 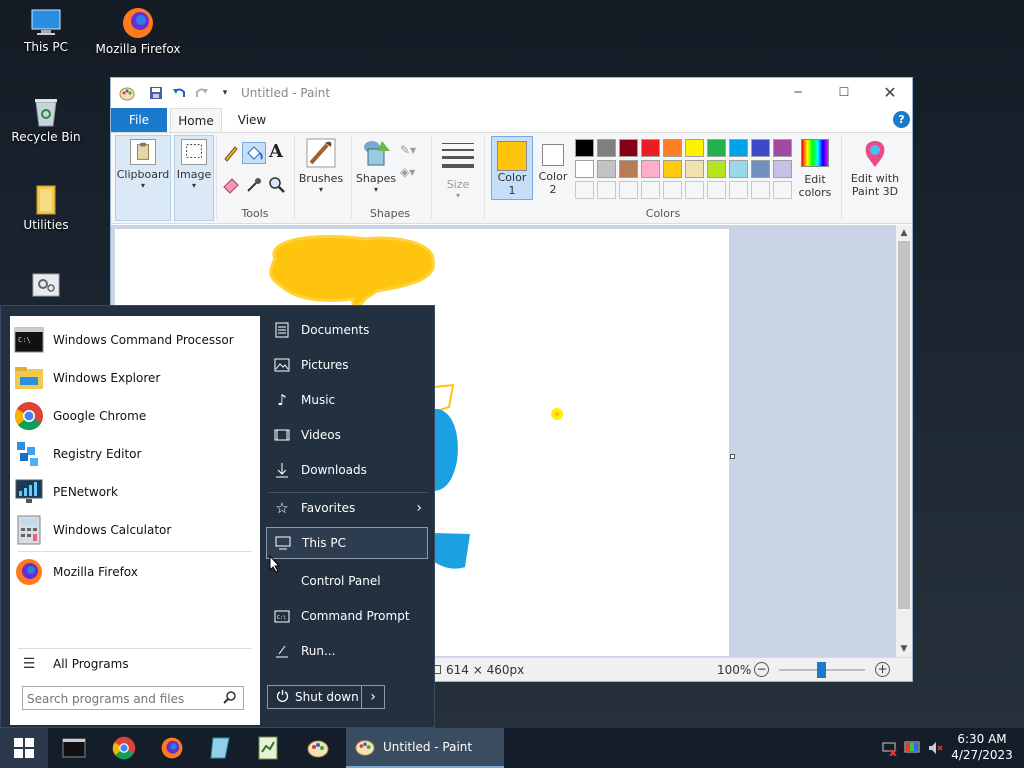 What do you see at coordinates (314, 697) in the screenshot?
I see `shutdown-button: Shut down` at bounding box center [314, 697].